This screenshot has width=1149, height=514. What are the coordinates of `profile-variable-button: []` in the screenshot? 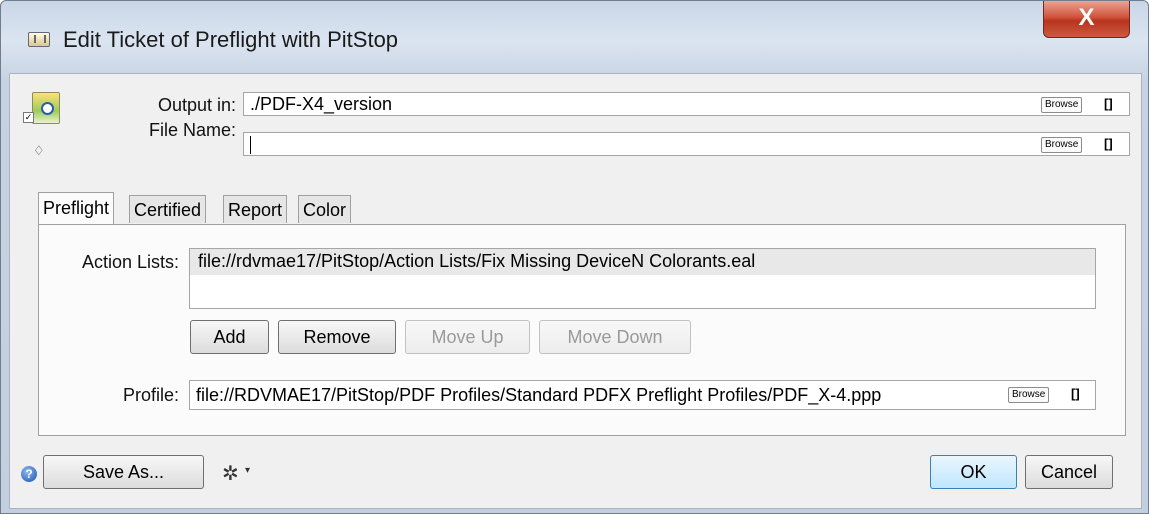 It's located at (1075, 393).